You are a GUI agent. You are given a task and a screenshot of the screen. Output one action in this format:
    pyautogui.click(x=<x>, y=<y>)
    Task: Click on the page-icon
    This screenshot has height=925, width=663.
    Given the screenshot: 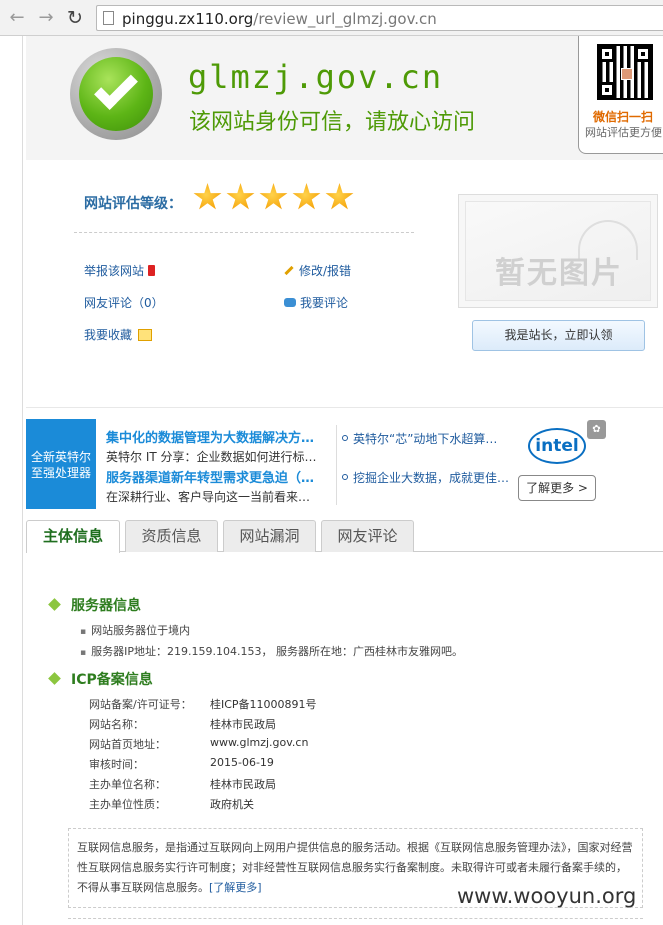 What is the action you would take?
    pyautogui.click(x=108, y=18)
    